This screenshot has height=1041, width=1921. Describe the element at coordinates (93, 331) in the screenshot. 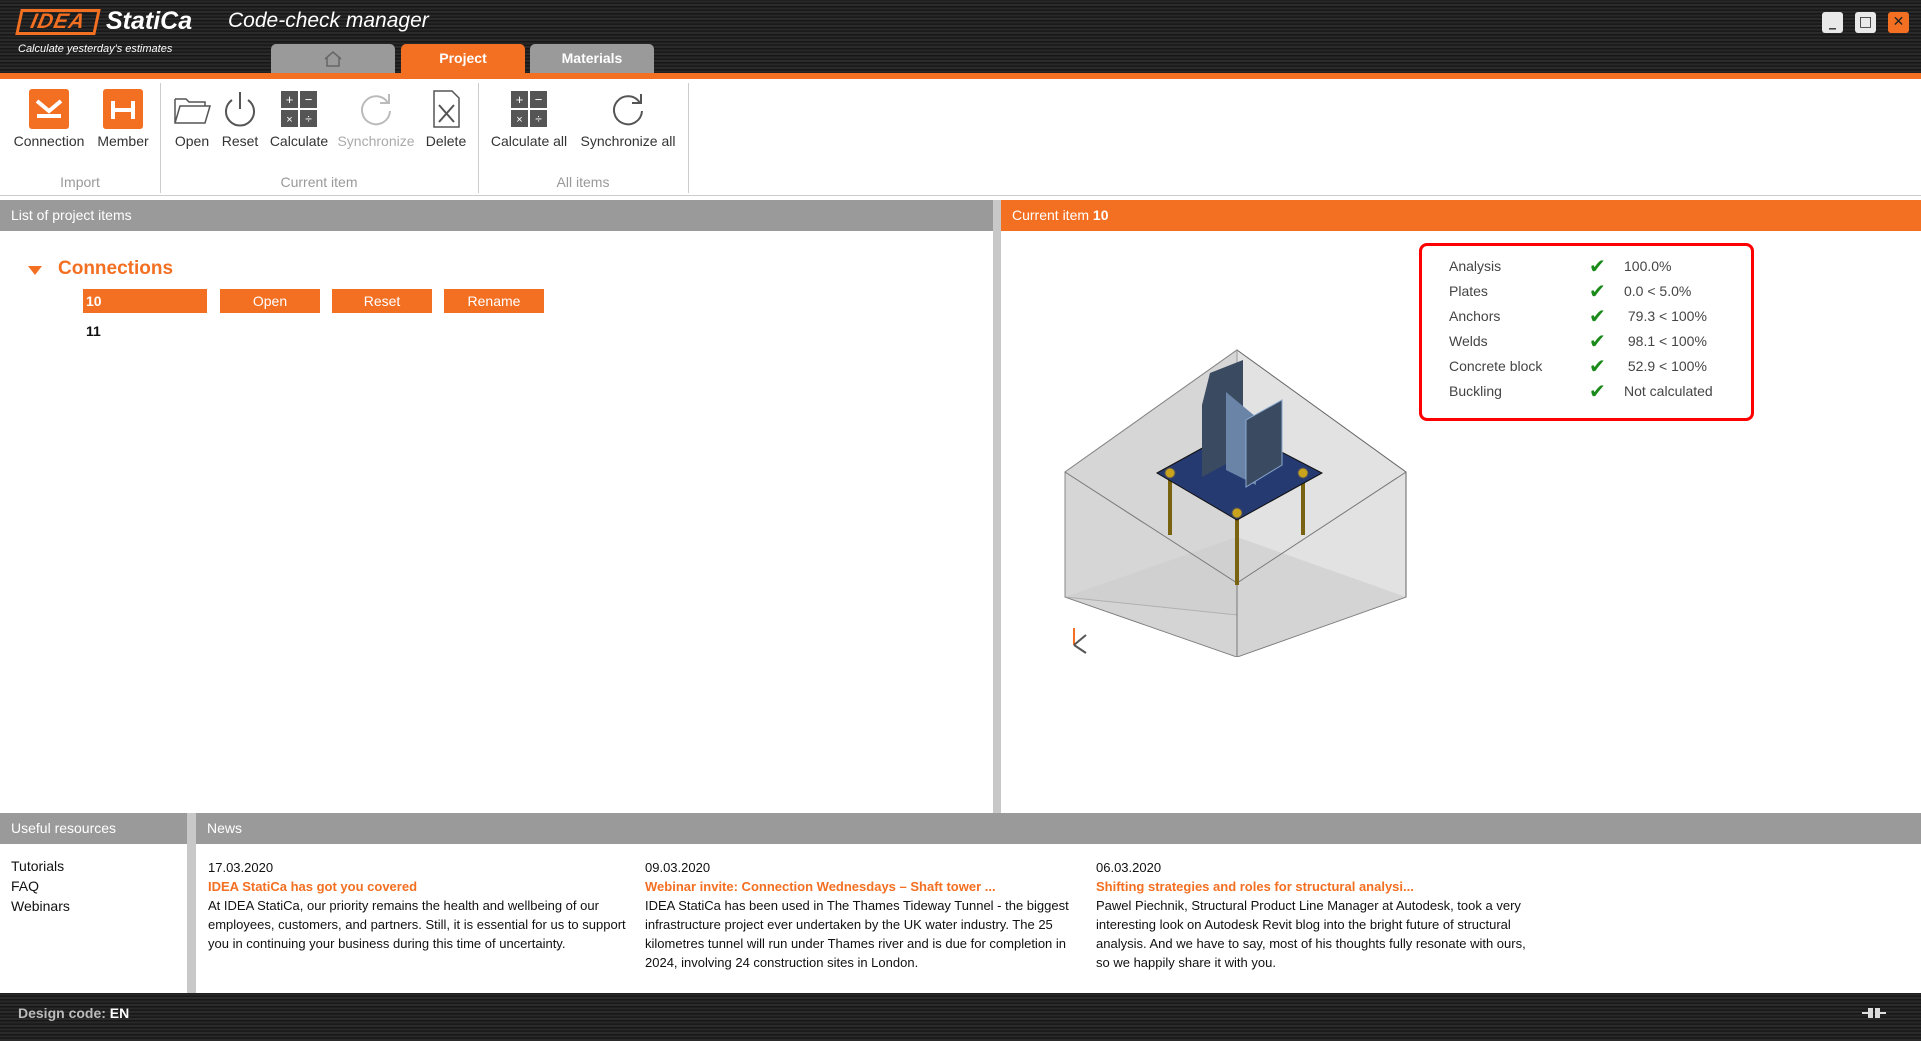

I see `item-11: 11` at that location.